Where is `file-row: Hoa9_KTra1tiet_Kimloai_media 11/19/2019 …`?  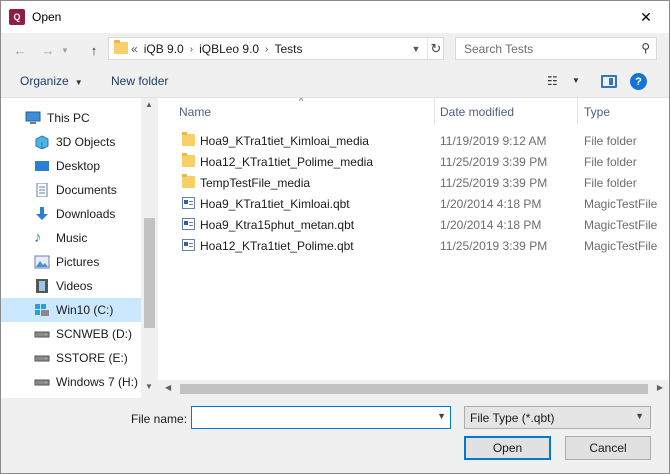
file-row: Hoa9_KTra1tiet_Kimloai_media 11/19/2019 … is located at coordinates (422, 140).